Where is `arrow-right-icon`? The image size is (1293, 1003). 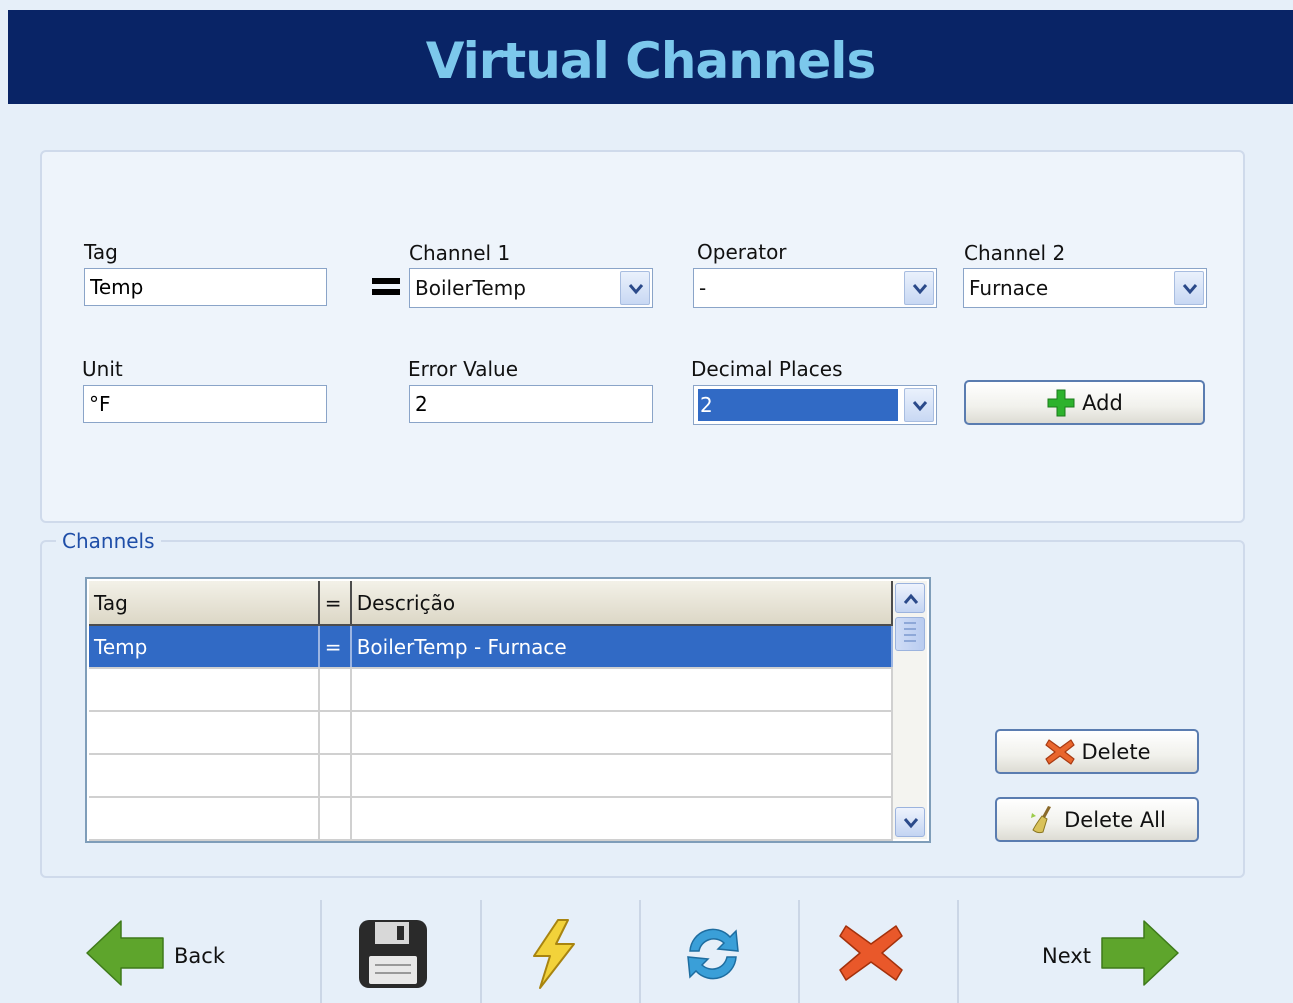
arrow-right-icon is located at coordinates (1140, 953).